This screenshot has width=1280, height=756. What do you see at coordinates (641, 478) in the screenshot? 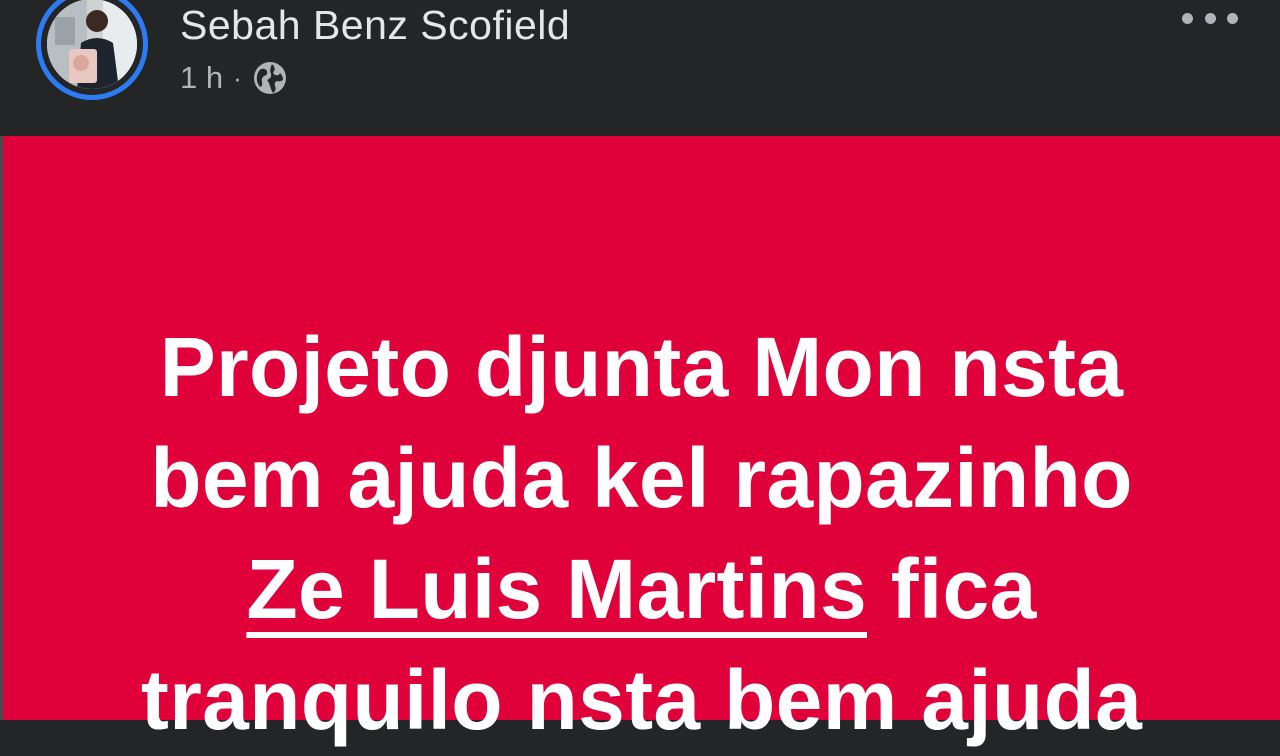
I see `post-text-line: bem ajuda kel rapazinho` at bounding box center [641, 478].